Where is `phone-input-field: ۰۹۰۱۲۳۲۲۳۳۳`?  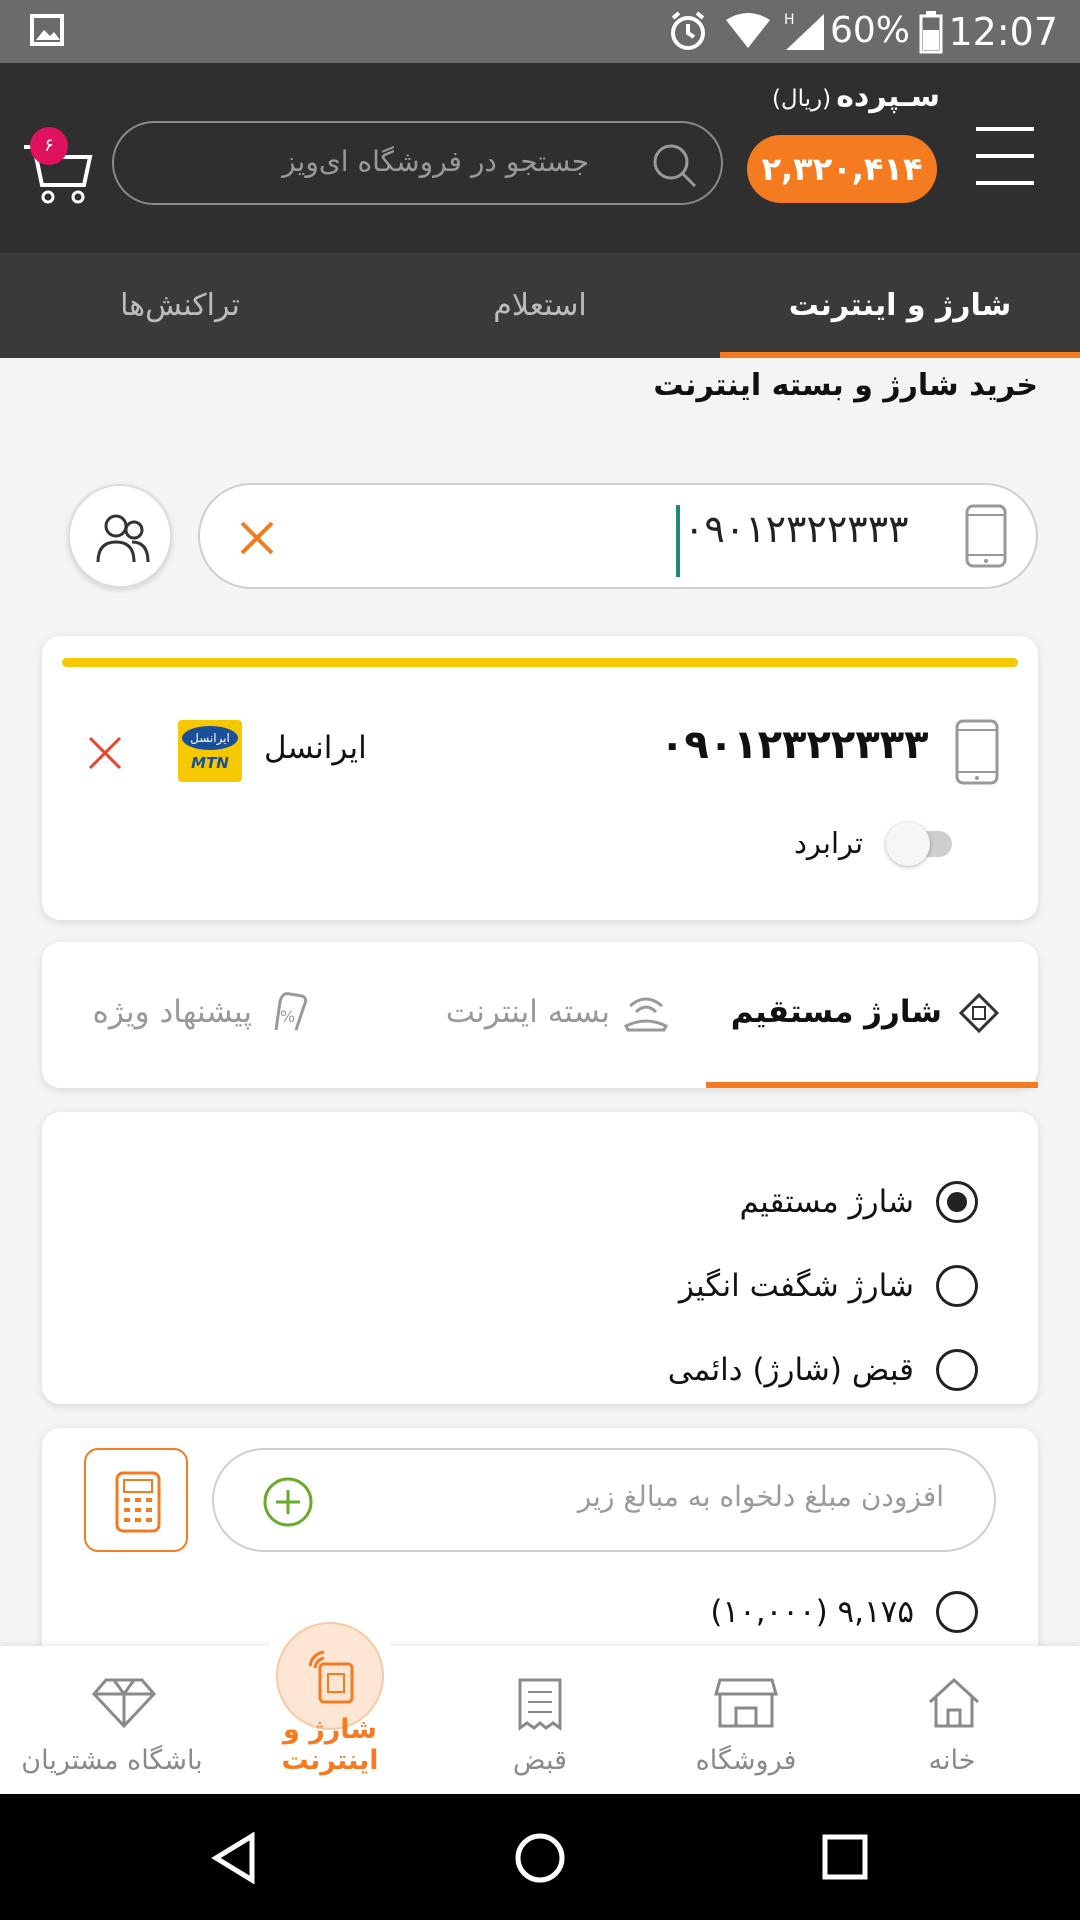 phone-input-field: ۰۹۰۱۲۳۲۲۳۳۳ is located at coordinates (618, 536).